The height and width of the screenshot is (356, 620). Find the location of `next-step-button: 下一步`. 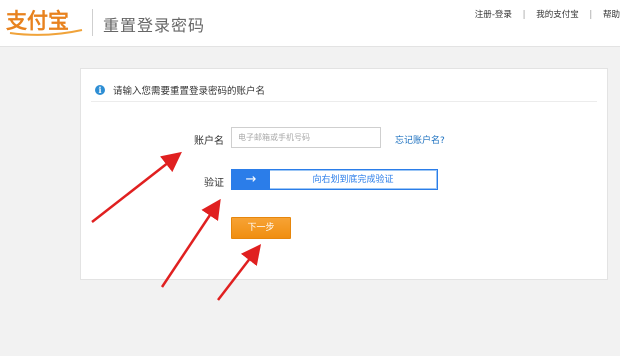

next-step-button: 下一步 is located at coordinates (261, 228).